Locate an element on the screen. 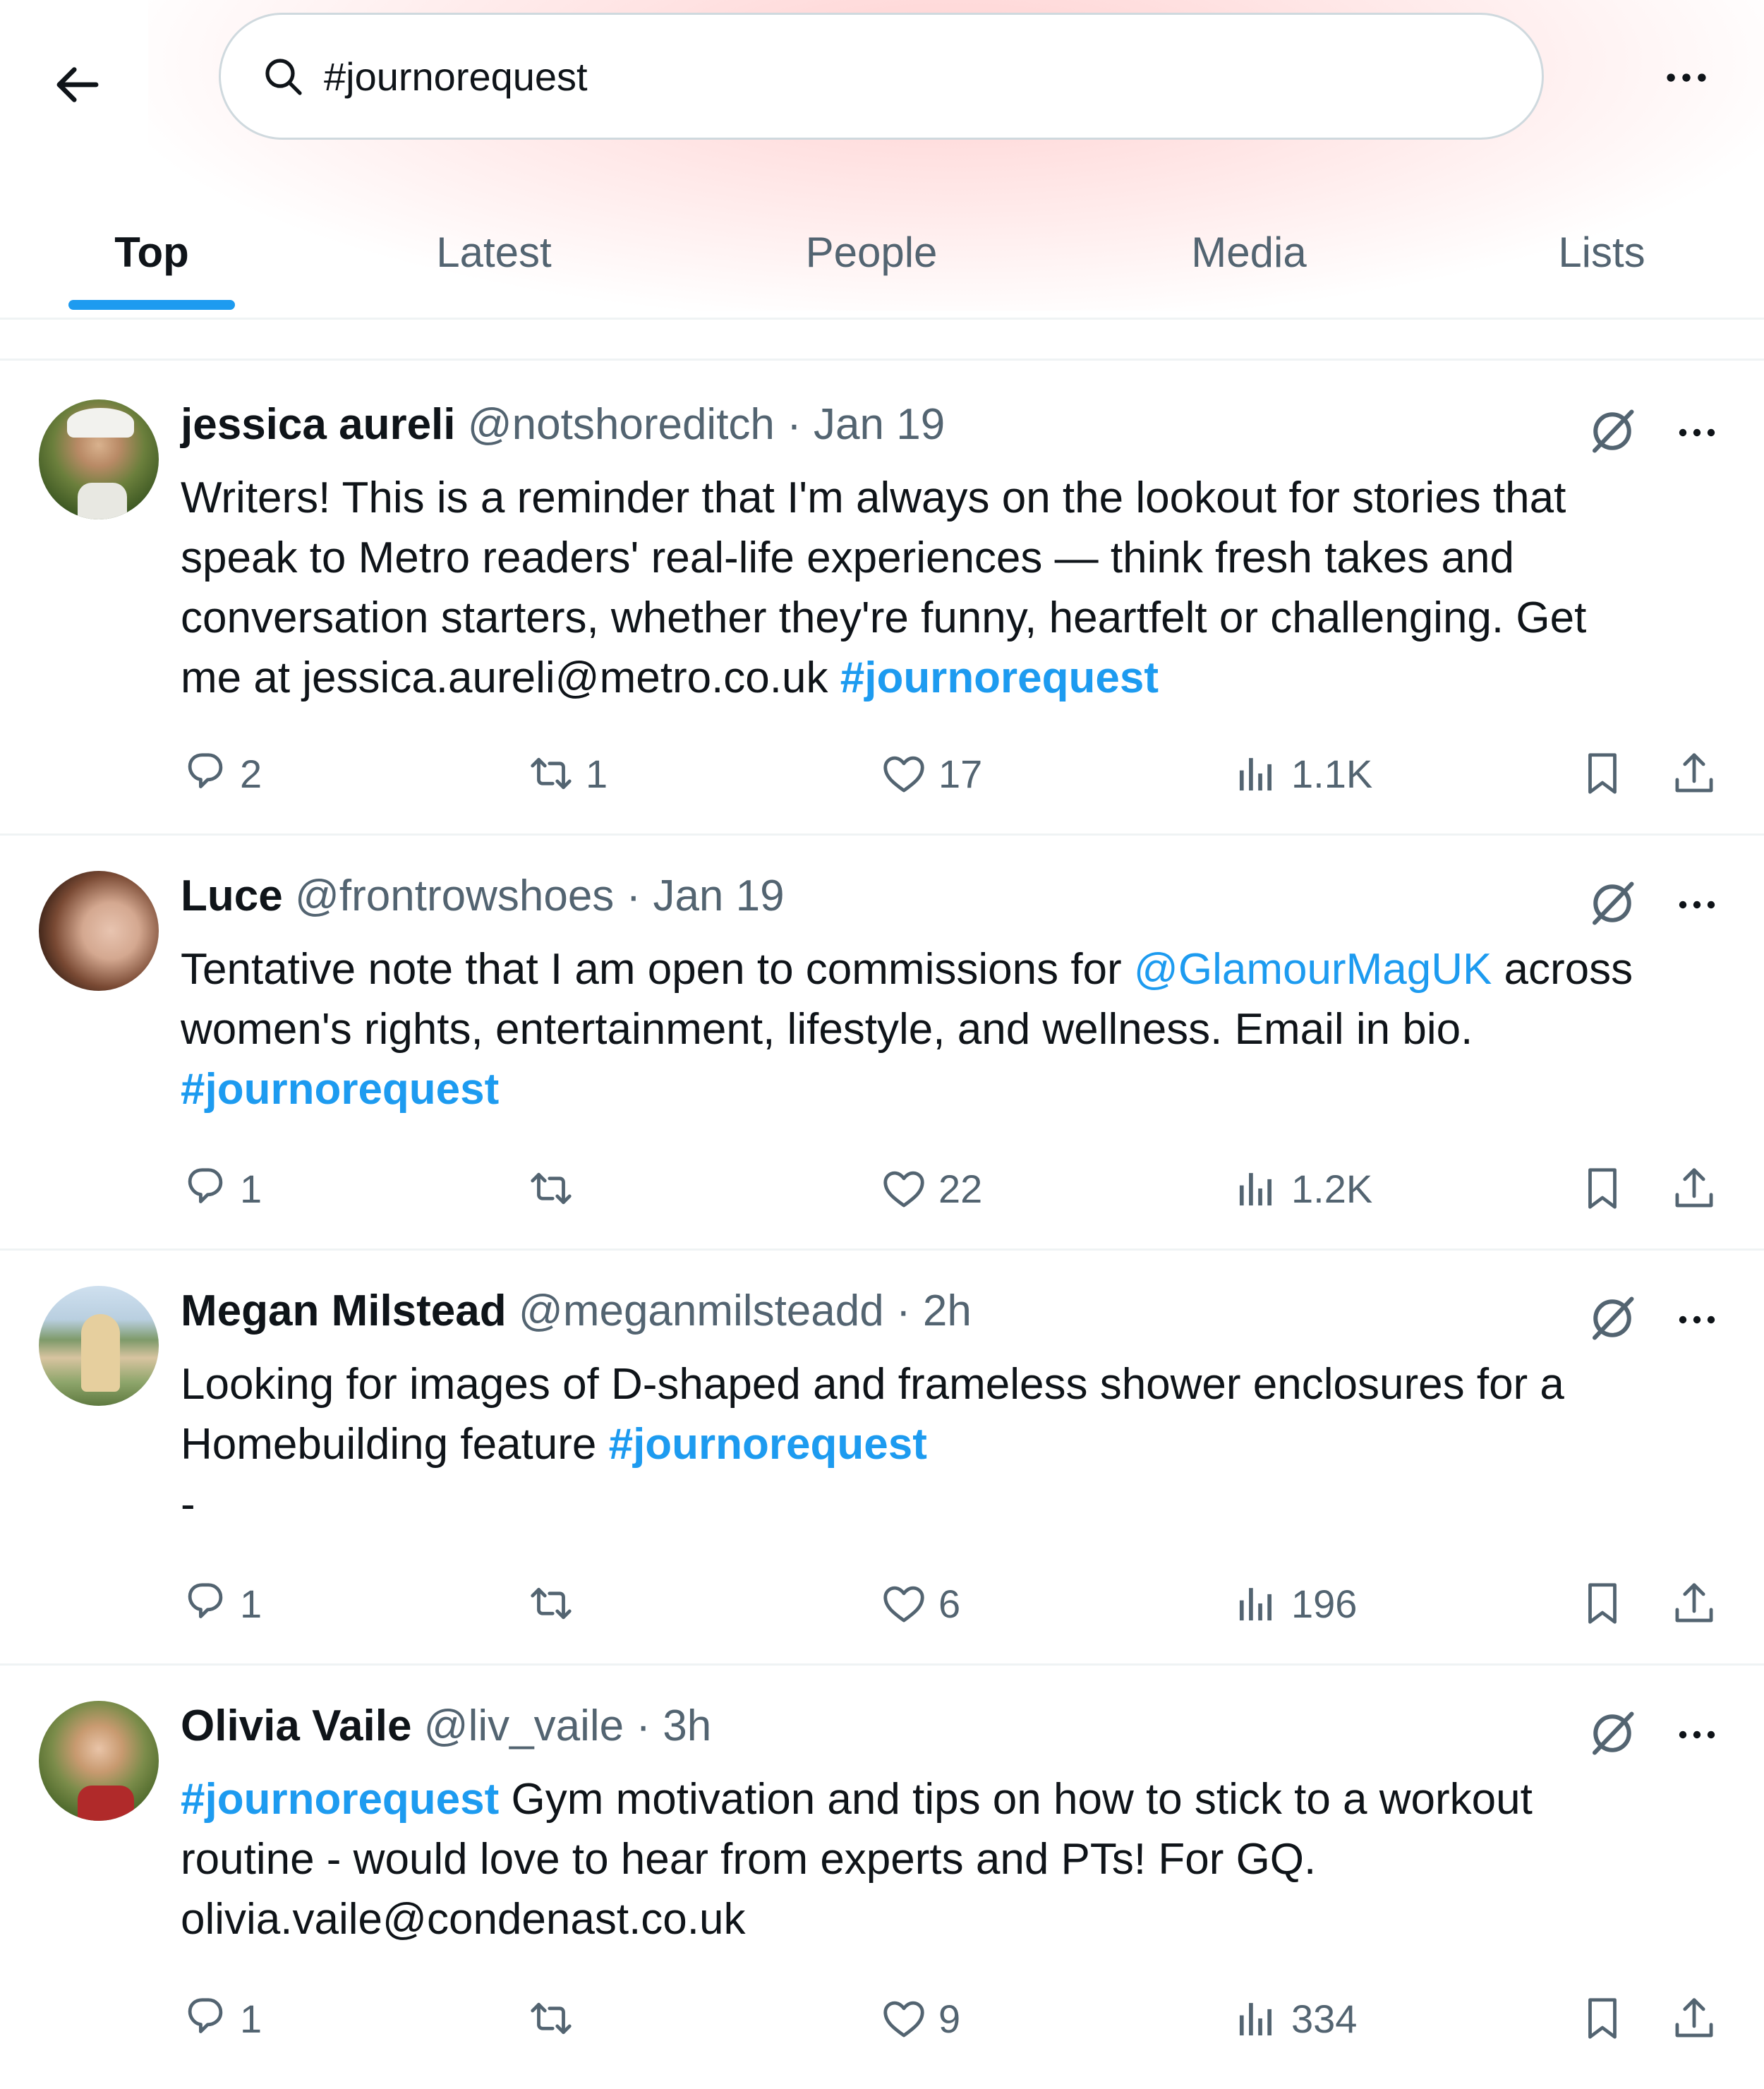  like-button: 22 is located at coordinates (930, 1188).